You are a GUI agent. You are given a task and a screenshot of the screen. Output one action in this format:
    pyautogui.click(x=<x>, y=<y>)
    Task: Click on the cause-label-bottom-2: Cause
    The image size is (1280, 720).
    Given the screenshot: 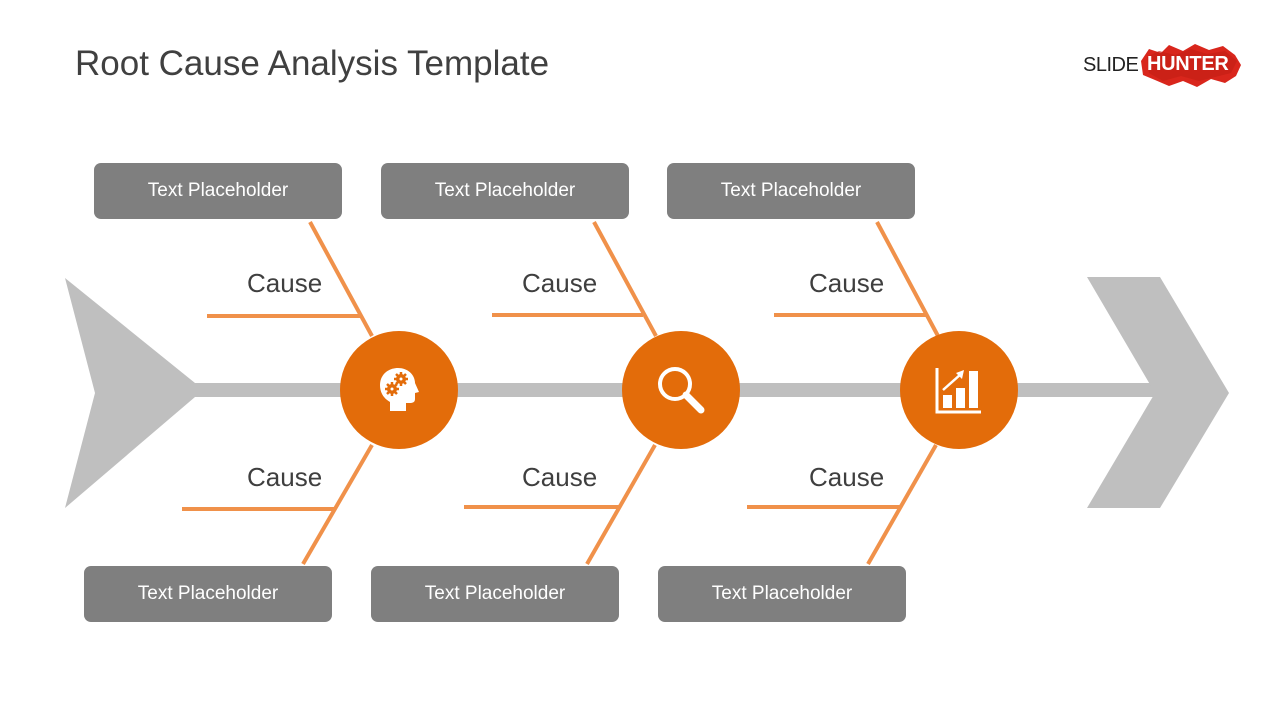 What is the action you would take?
    pyautogui.click(x=559, y=477)
    